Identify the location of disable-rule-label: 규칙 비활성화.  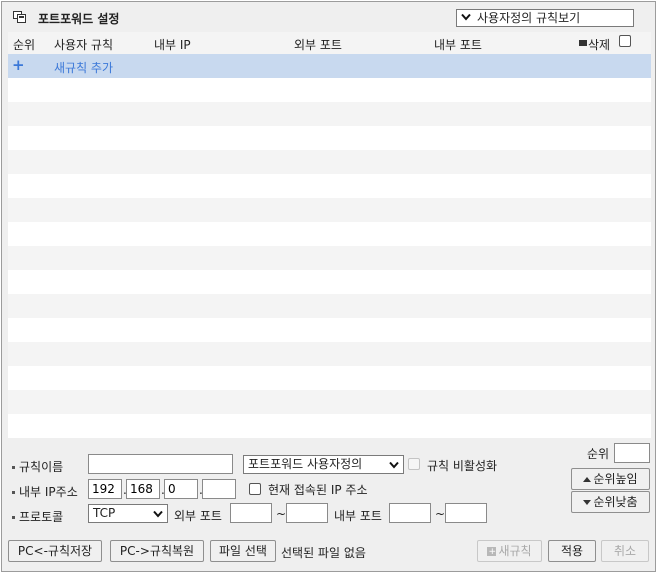
(462, 466).